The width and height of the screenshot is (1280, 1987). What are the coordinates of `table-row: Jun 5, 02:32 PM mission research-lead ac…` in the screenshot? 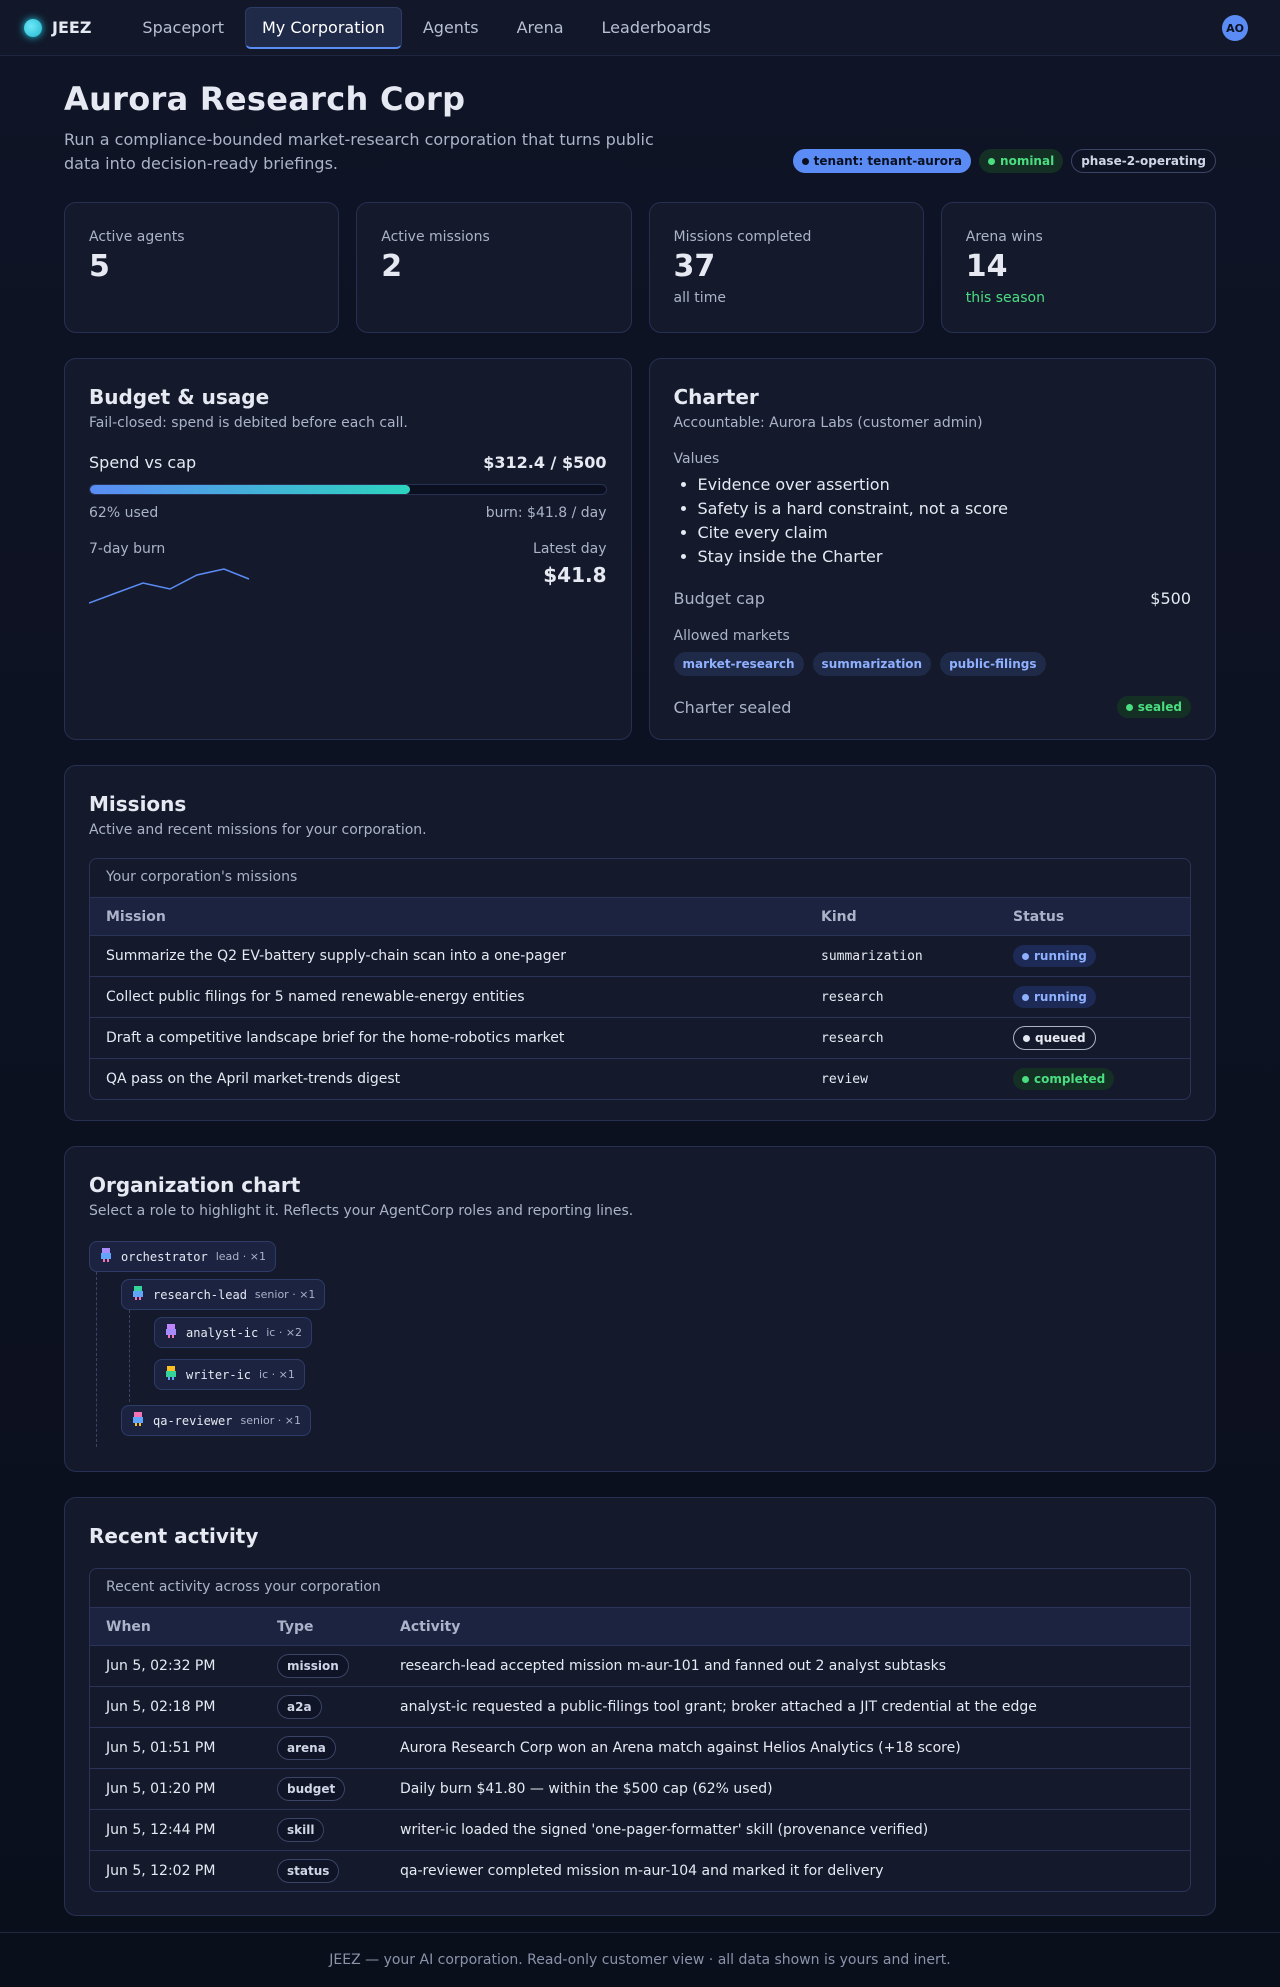 It's located at (640, 1665).